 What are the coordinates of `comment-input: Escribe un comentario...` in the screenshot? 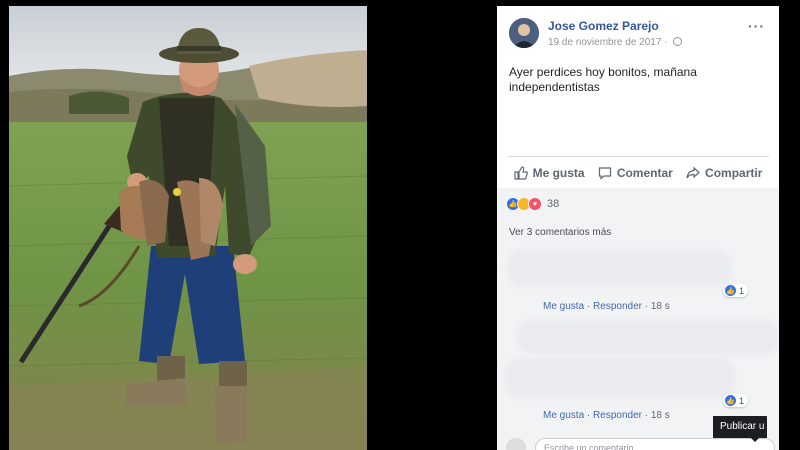 It's located at (655, 444).